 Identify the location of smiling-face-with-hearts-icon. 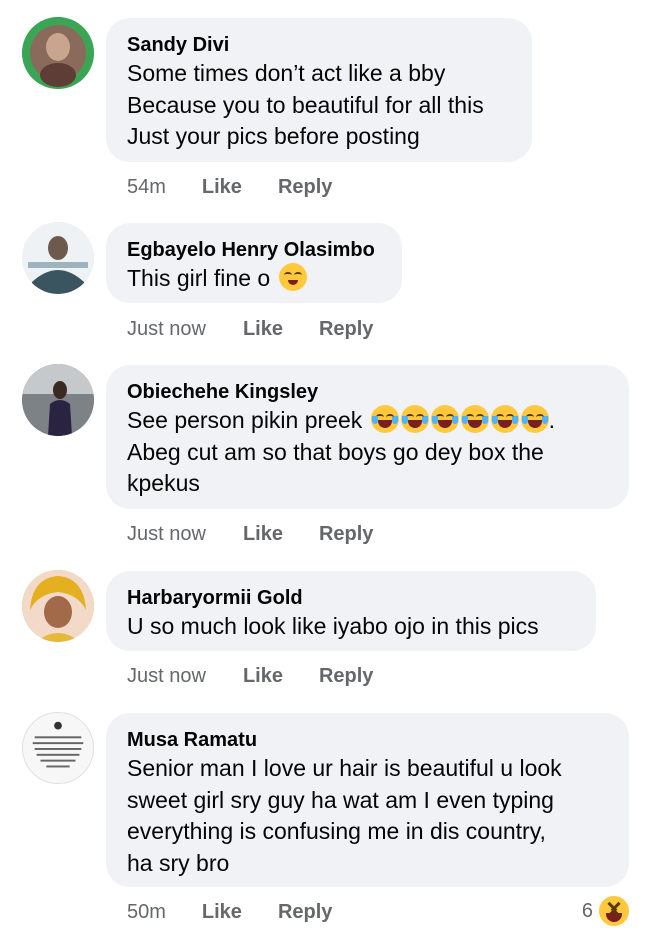
(292, 277).